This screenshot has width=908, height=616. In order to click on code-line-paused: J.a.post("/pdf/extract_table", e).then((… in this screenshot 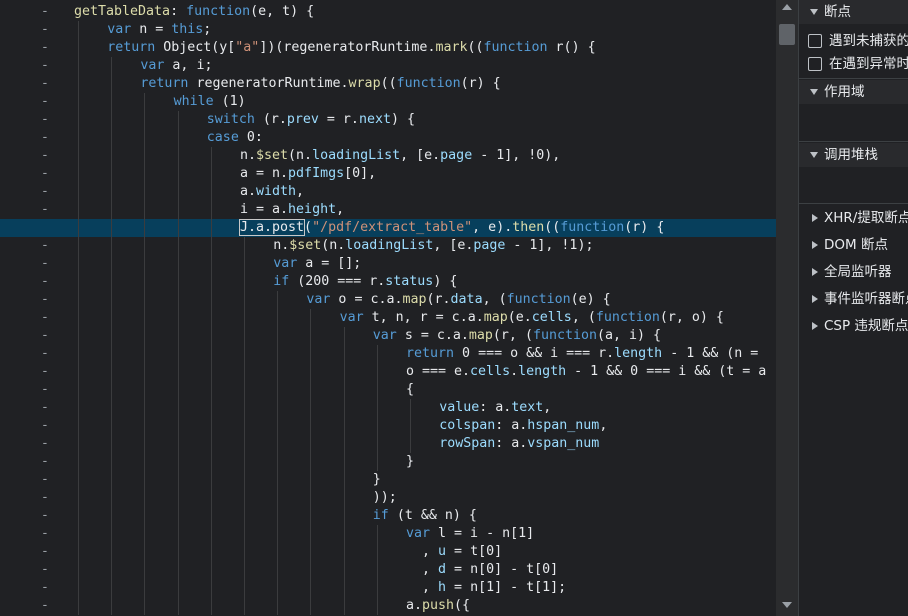, I will do `click(388, 228)`.